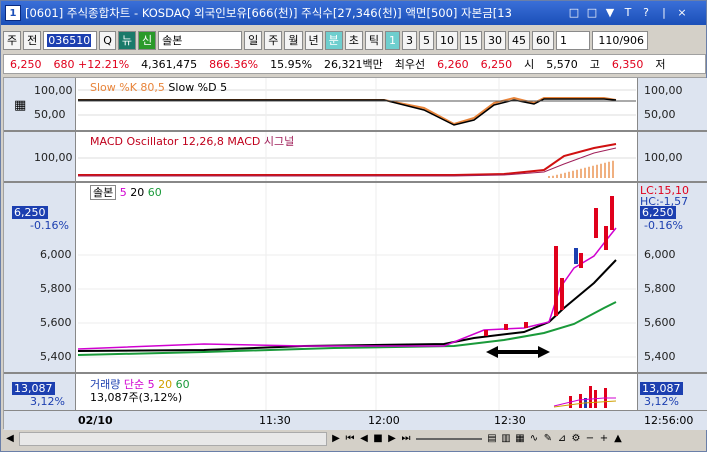  What do you see at coordinates (663, 90) in the screenshot?
I see `slow-tick-right: 100,00` at bounding box center [663, 90].